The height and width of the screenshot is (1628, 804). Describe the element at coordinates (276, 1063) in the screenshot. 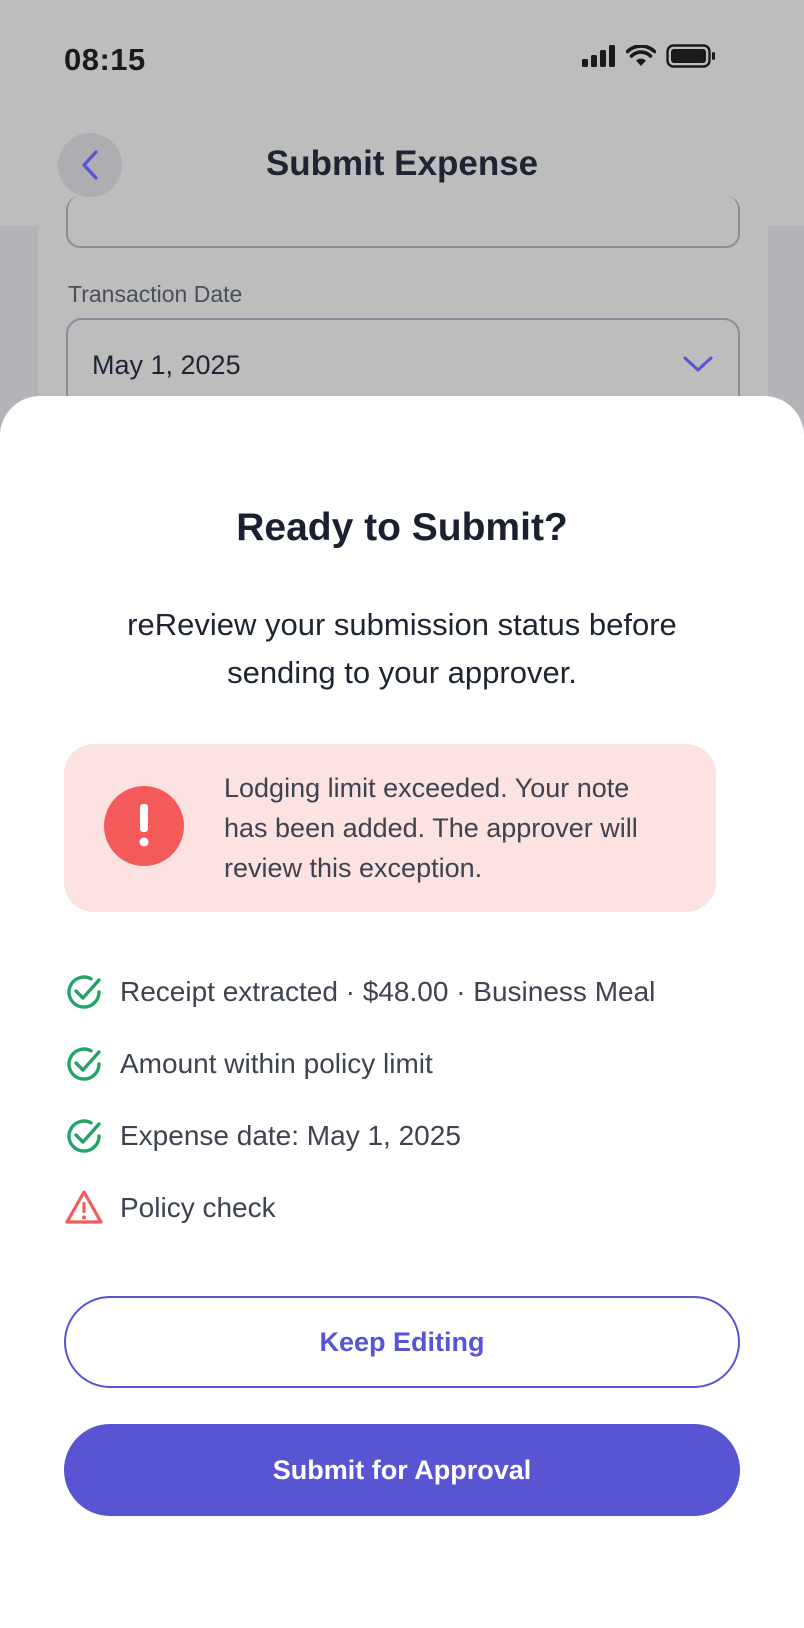

I see `checklist-label: Amount within policy limit` at that location.